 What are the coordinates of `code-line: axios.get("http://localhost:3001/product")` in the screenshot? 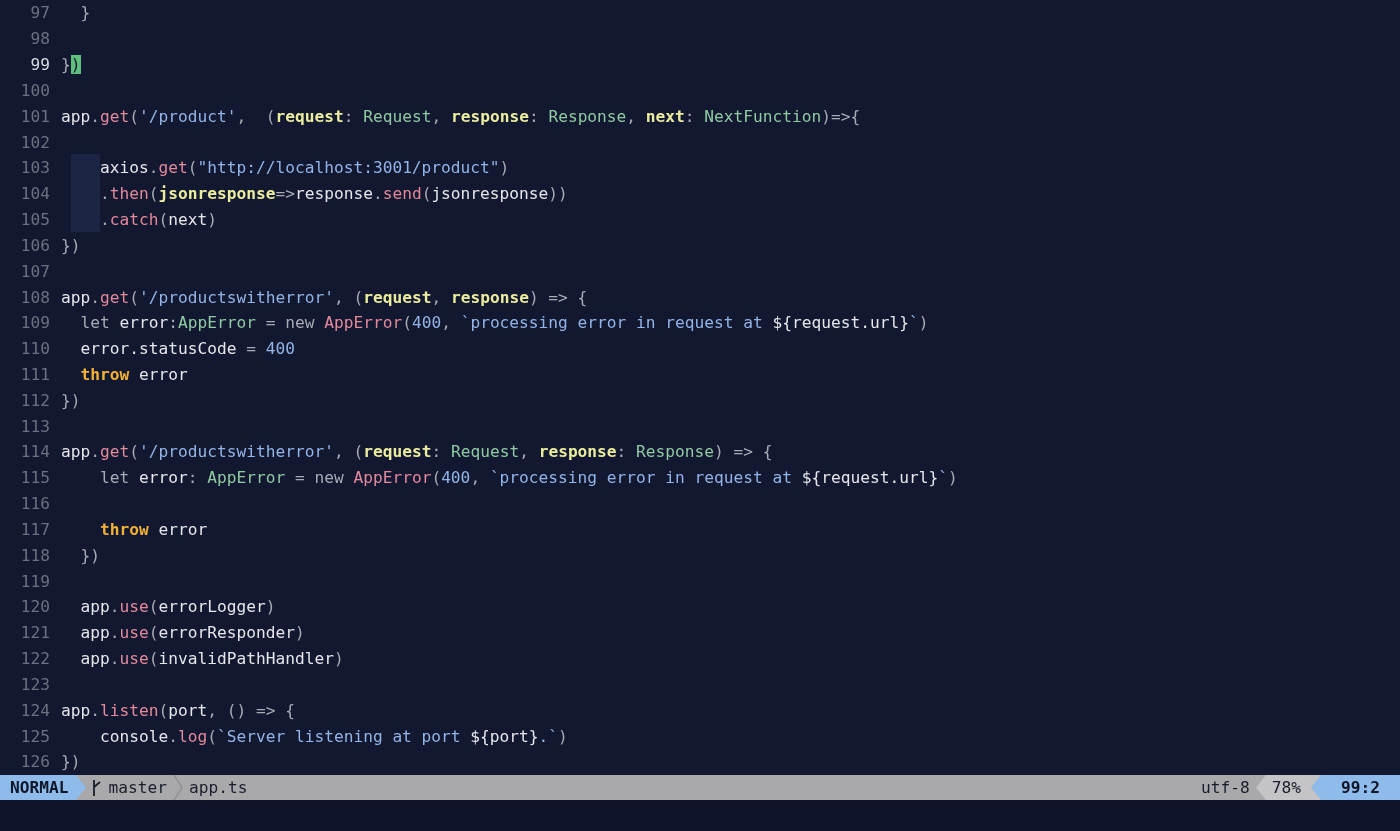 It's located at (285, 168).